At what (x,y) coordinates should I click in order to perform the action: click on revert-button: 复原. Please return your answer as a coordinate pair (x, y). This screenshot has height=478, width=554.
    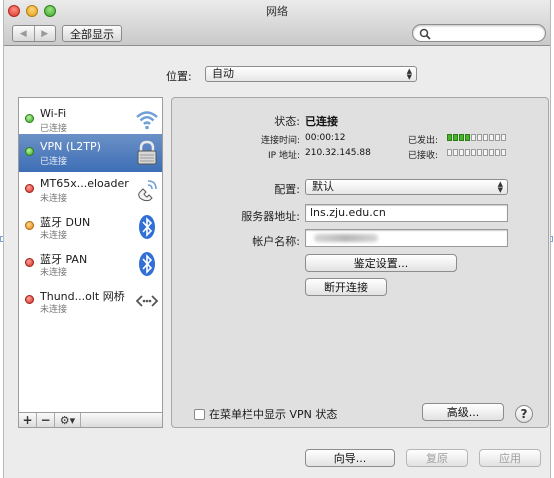
    Looking at the image, I should click on (437, 458).